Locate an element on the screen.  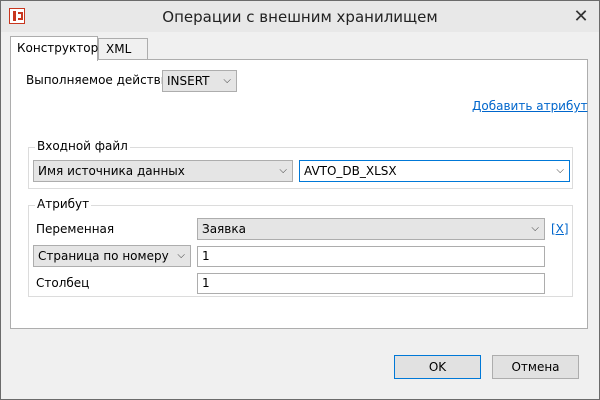
cancel-button: Отмена is located at coordinates (535, 367).